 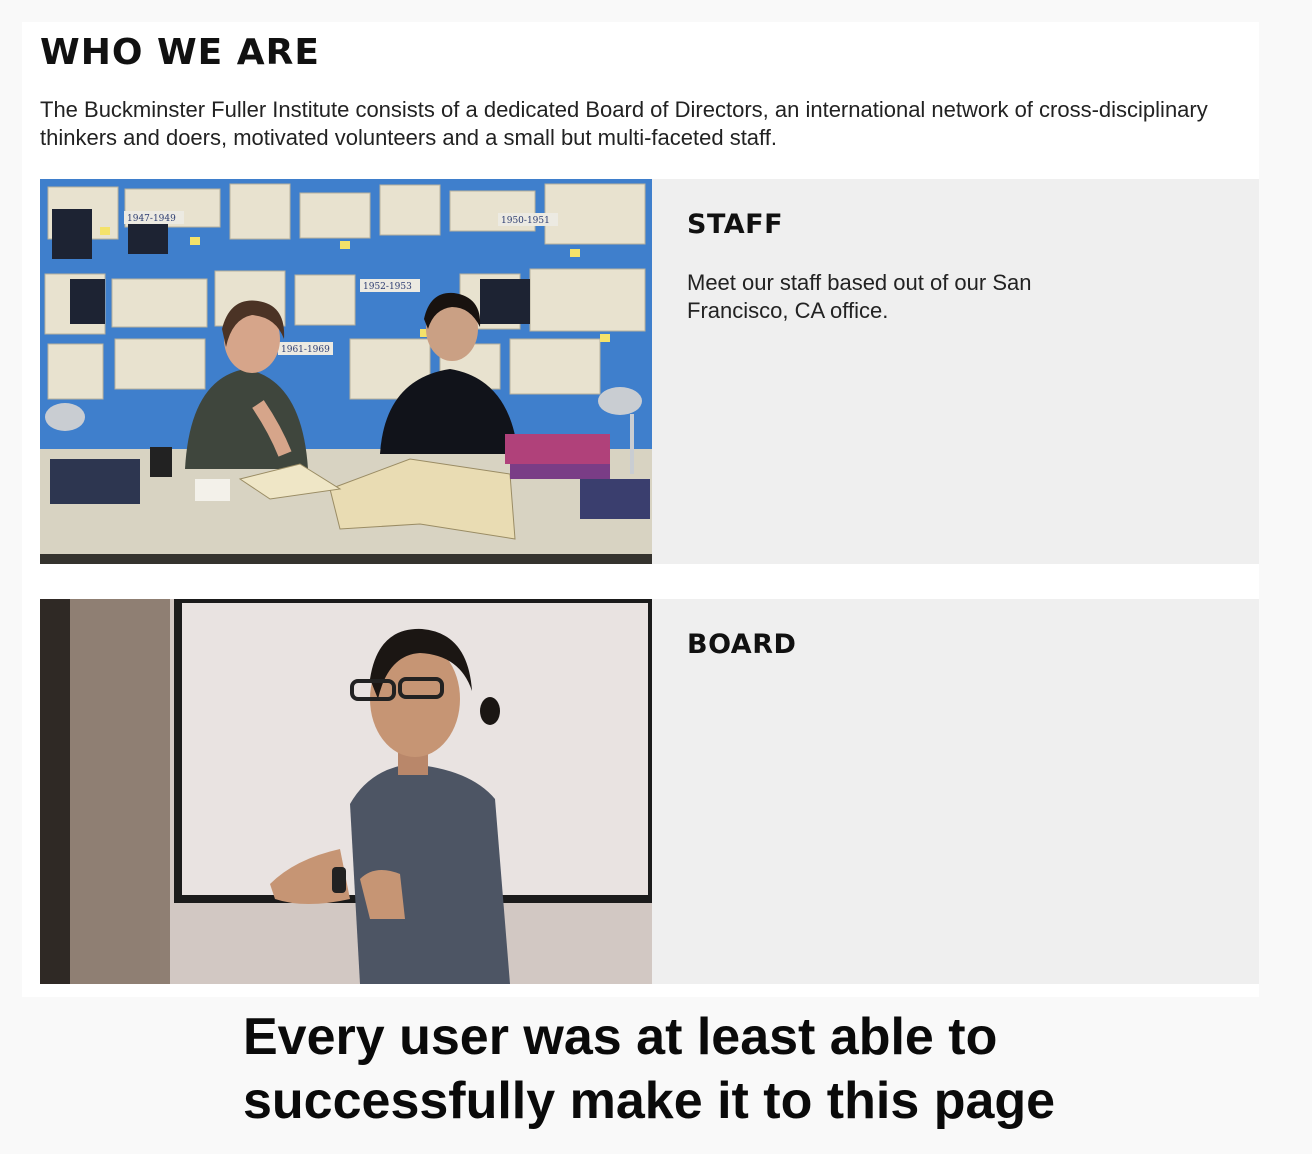 I want to click on staff-title: STAFF, so click(x=735, y=224).